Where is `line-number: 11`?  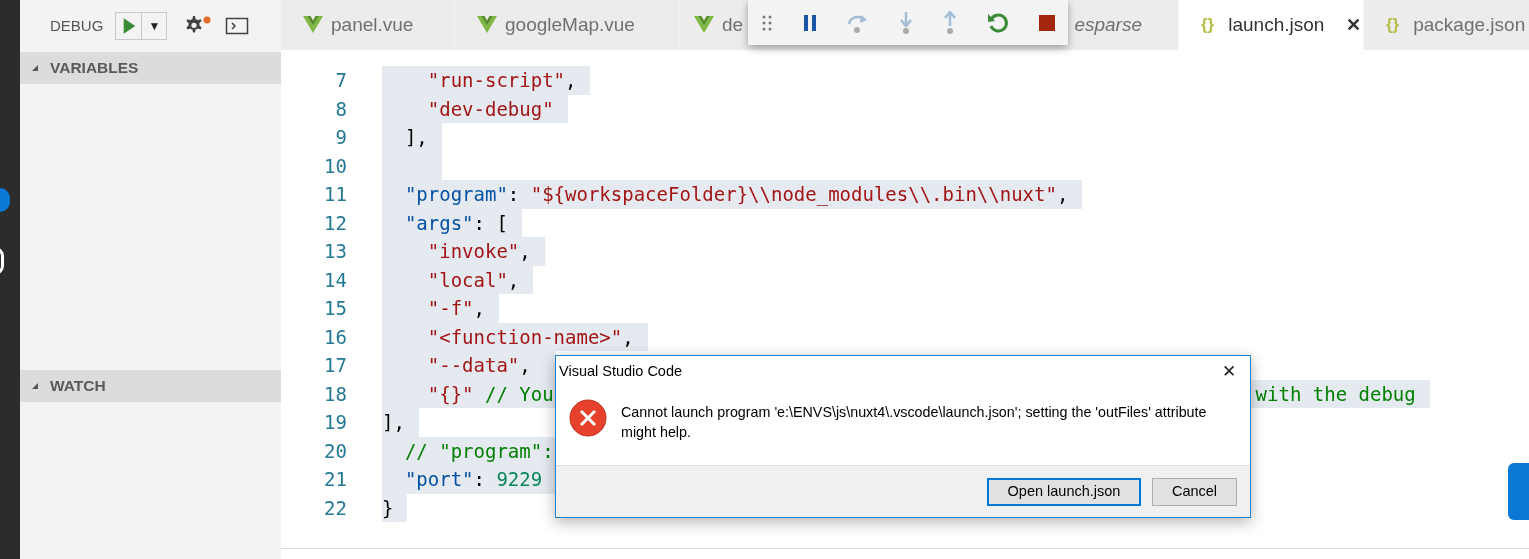
line-number: 11 is located at coordinates (335, 194).